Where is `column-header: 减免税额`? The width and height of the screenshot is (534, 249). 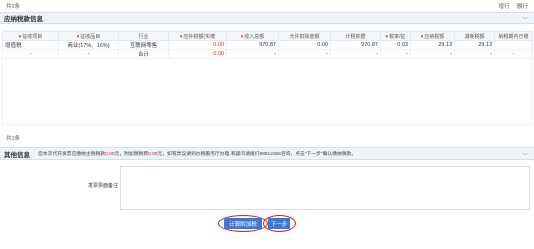 column-header: 减免税额 is located at coordinates (474, 36).